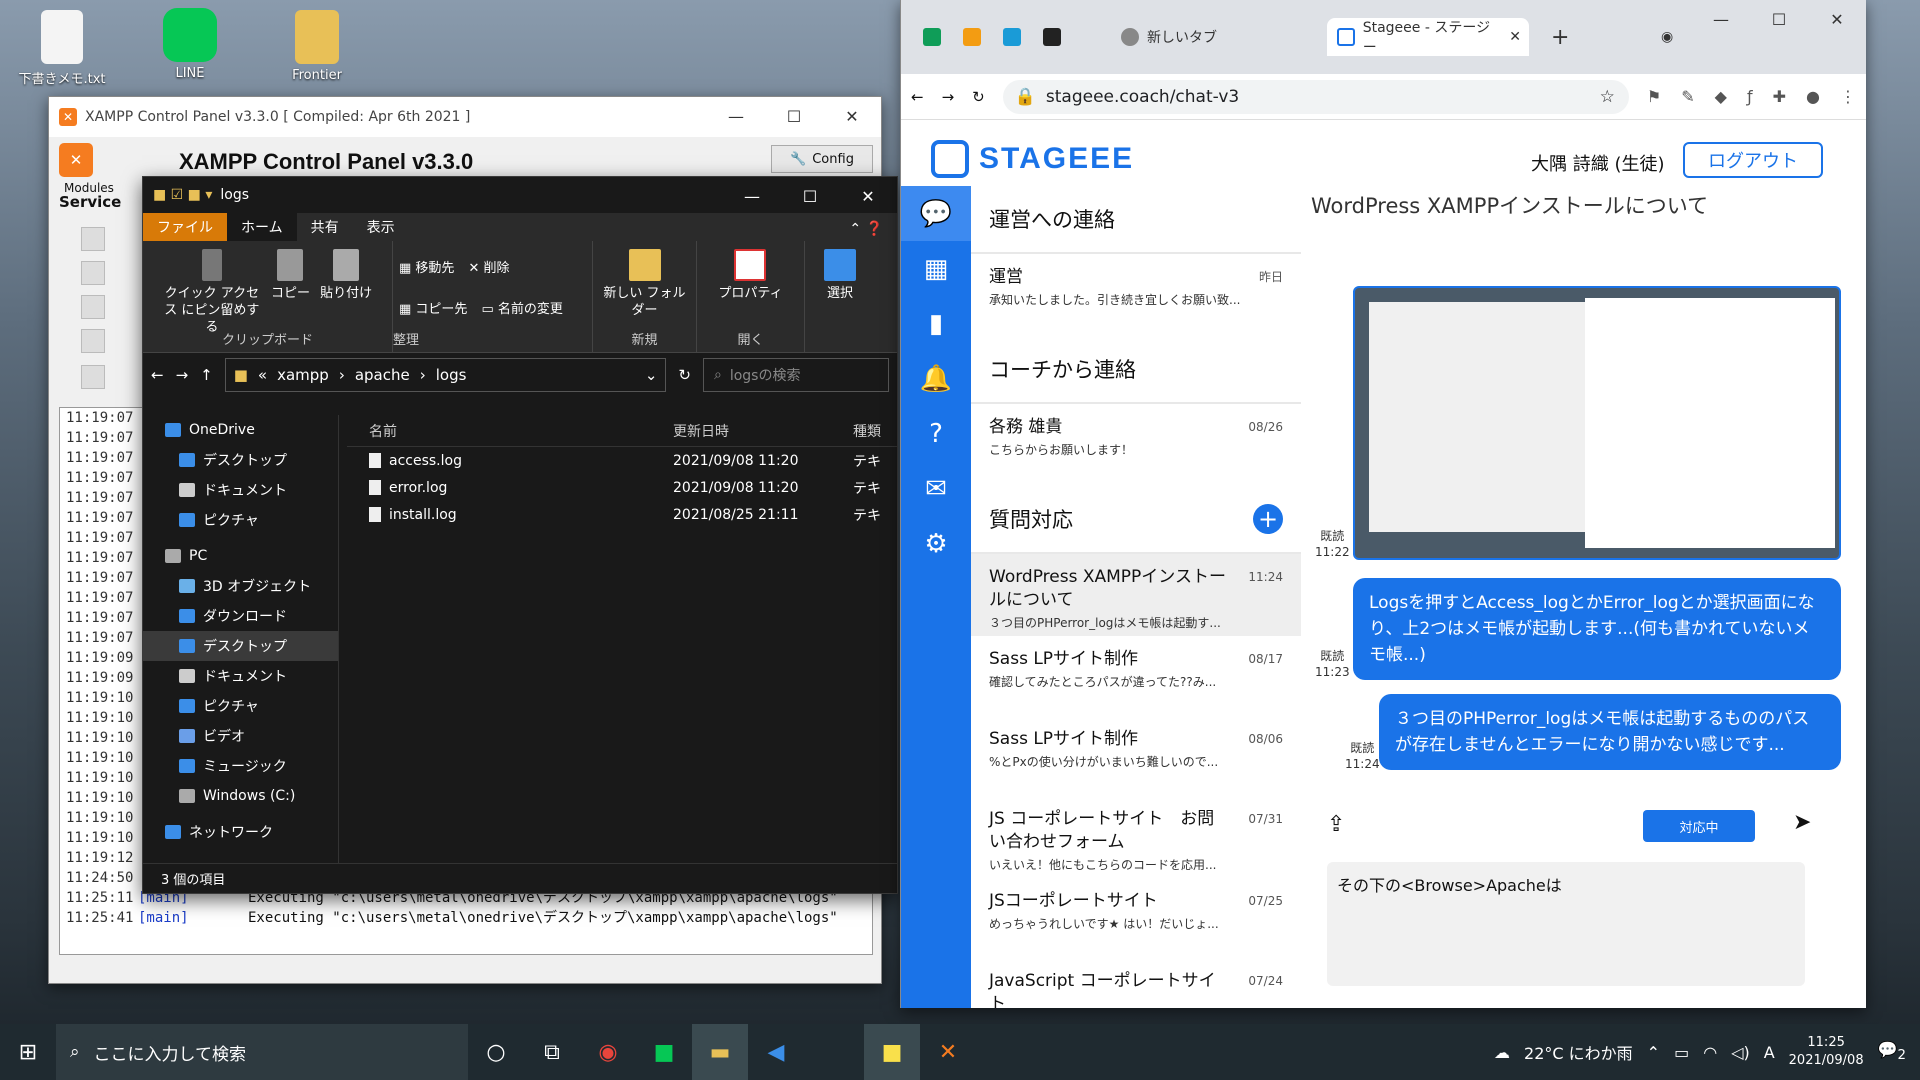  I want to click on tab-view: 表示, so click(381, 227).